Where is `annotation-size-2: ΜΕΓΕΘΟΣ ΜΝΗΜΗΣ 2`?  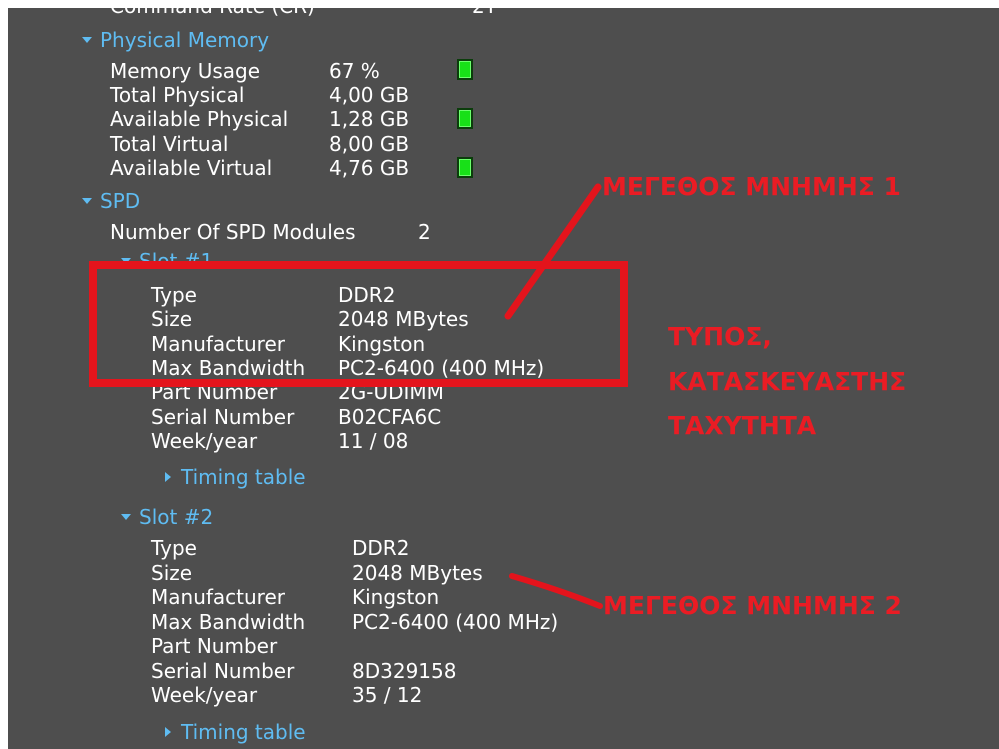
annotation-size-2: ΜΕΓΕΘΟΣ ΜΝΗΜΗΣ 2 is located at coordinates (752, 605).